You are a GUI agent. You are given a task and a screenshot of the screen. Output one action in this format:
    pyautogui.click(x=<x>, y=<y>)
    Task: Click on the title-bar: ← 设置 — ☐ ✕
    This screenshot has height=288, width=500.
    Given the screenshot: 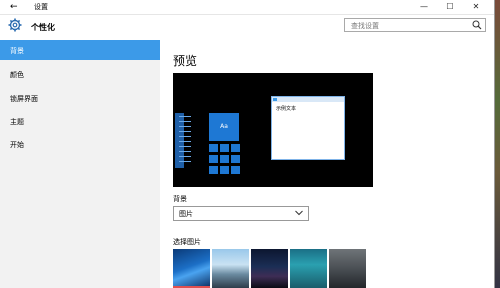 What is the action you would take?
    pyautogui.click(x=247, y=7)
    